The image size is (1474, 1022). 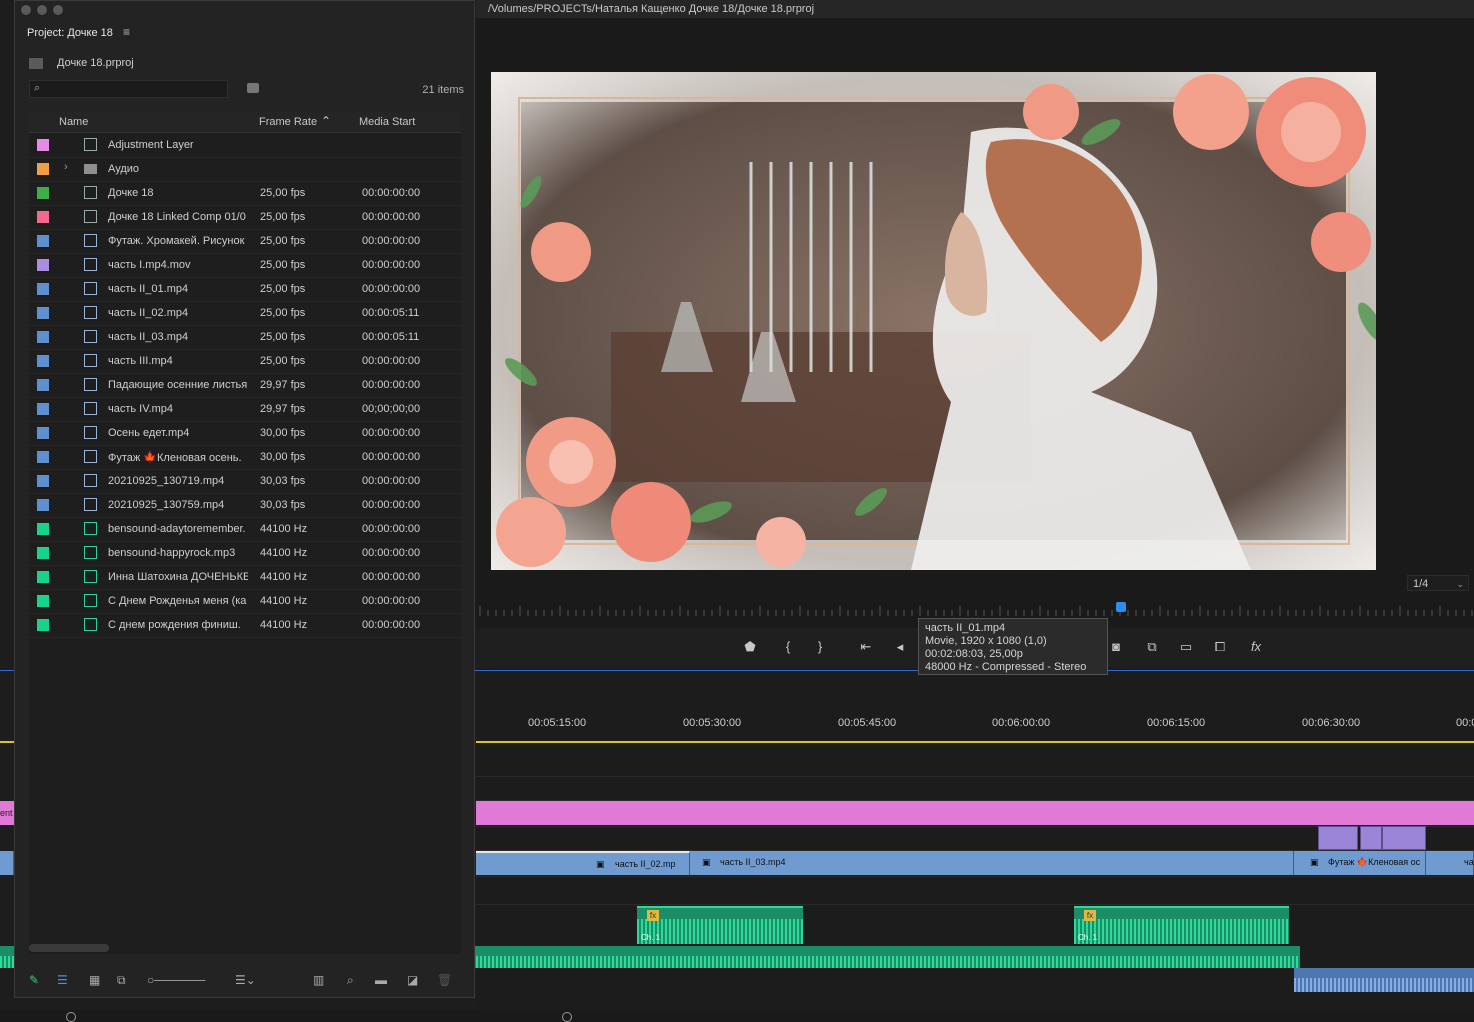 I want to click on automate-to-sequence-icon: ▥, so click(x=318, y=980).